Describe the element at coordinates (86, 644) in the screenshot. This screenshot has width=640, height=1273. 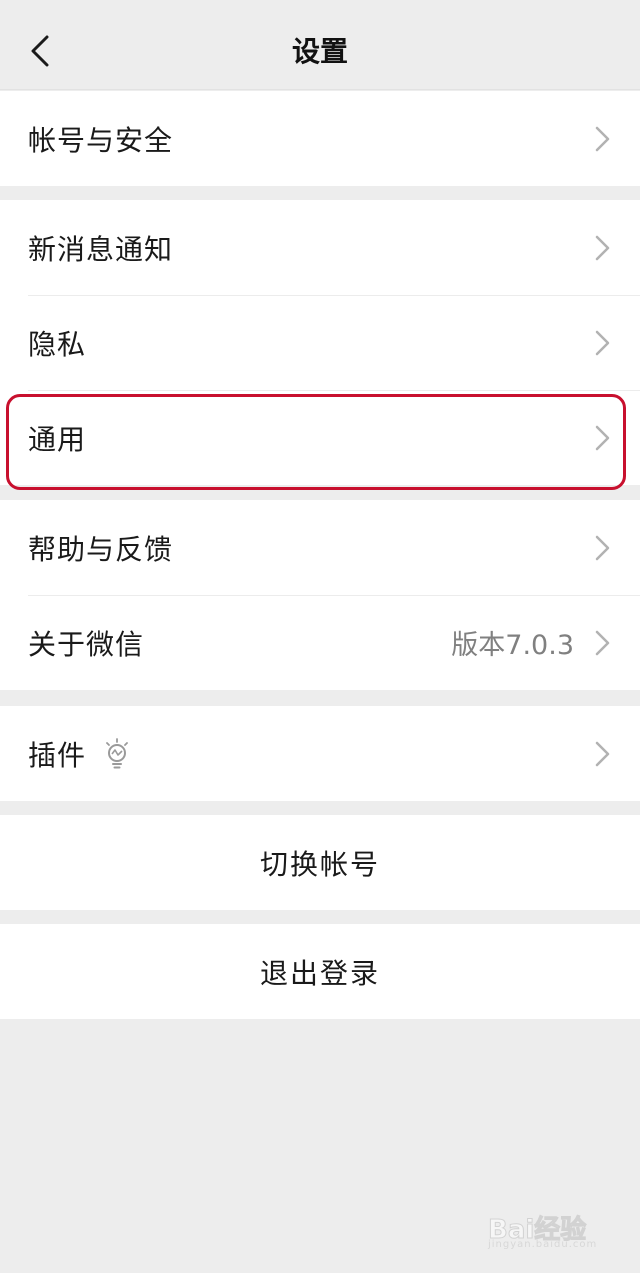
I see `row-label: 关于微信` at that location.